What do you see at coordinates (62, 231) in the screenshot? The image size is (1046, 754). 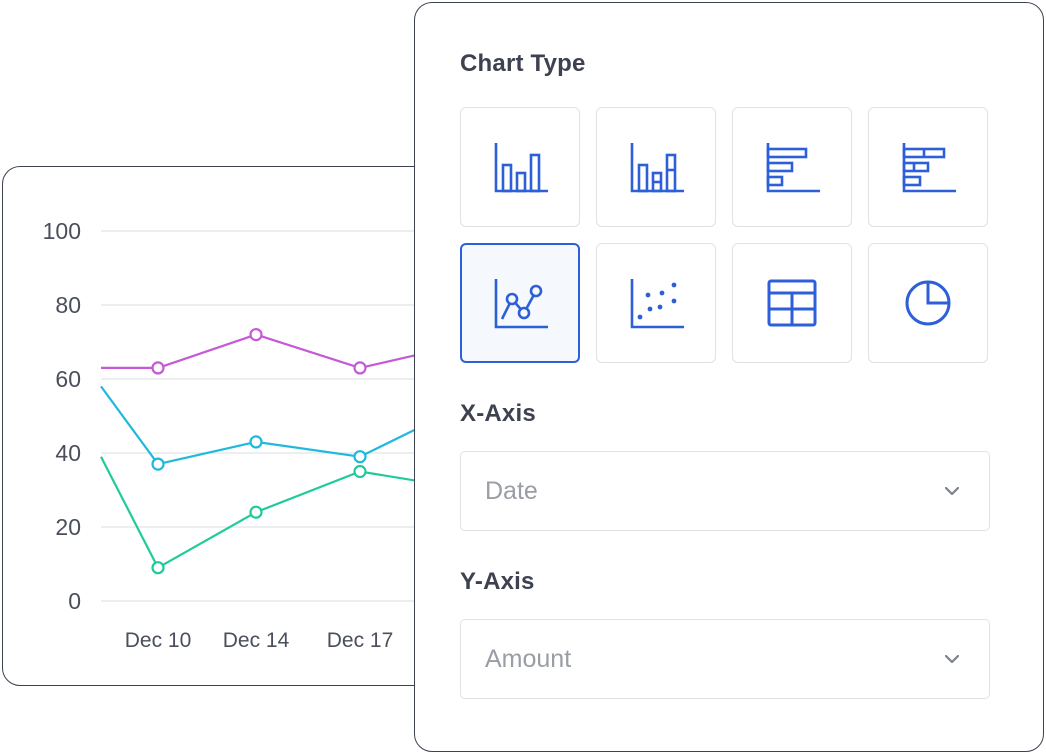 I see `y-tick-label: 100` at bounding box center [62, 231].